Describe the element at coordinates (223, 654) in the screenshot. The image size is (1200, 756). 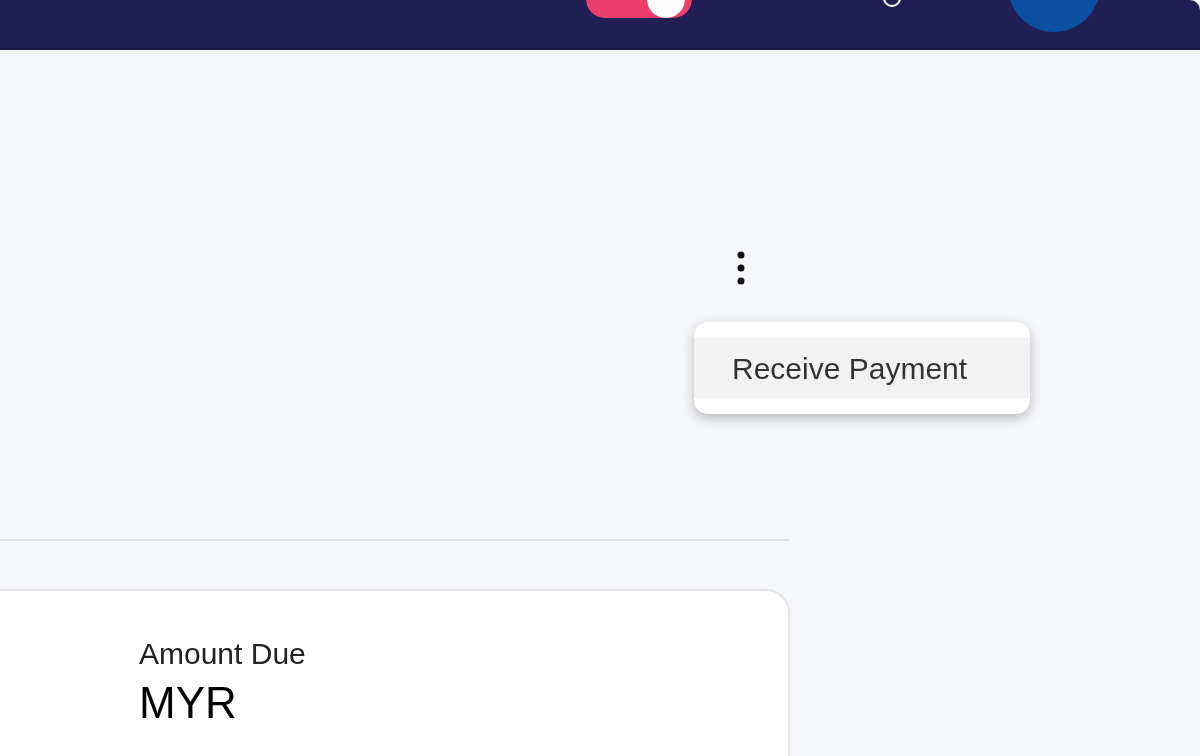
I see `amount-label: Amount Due` at that location.